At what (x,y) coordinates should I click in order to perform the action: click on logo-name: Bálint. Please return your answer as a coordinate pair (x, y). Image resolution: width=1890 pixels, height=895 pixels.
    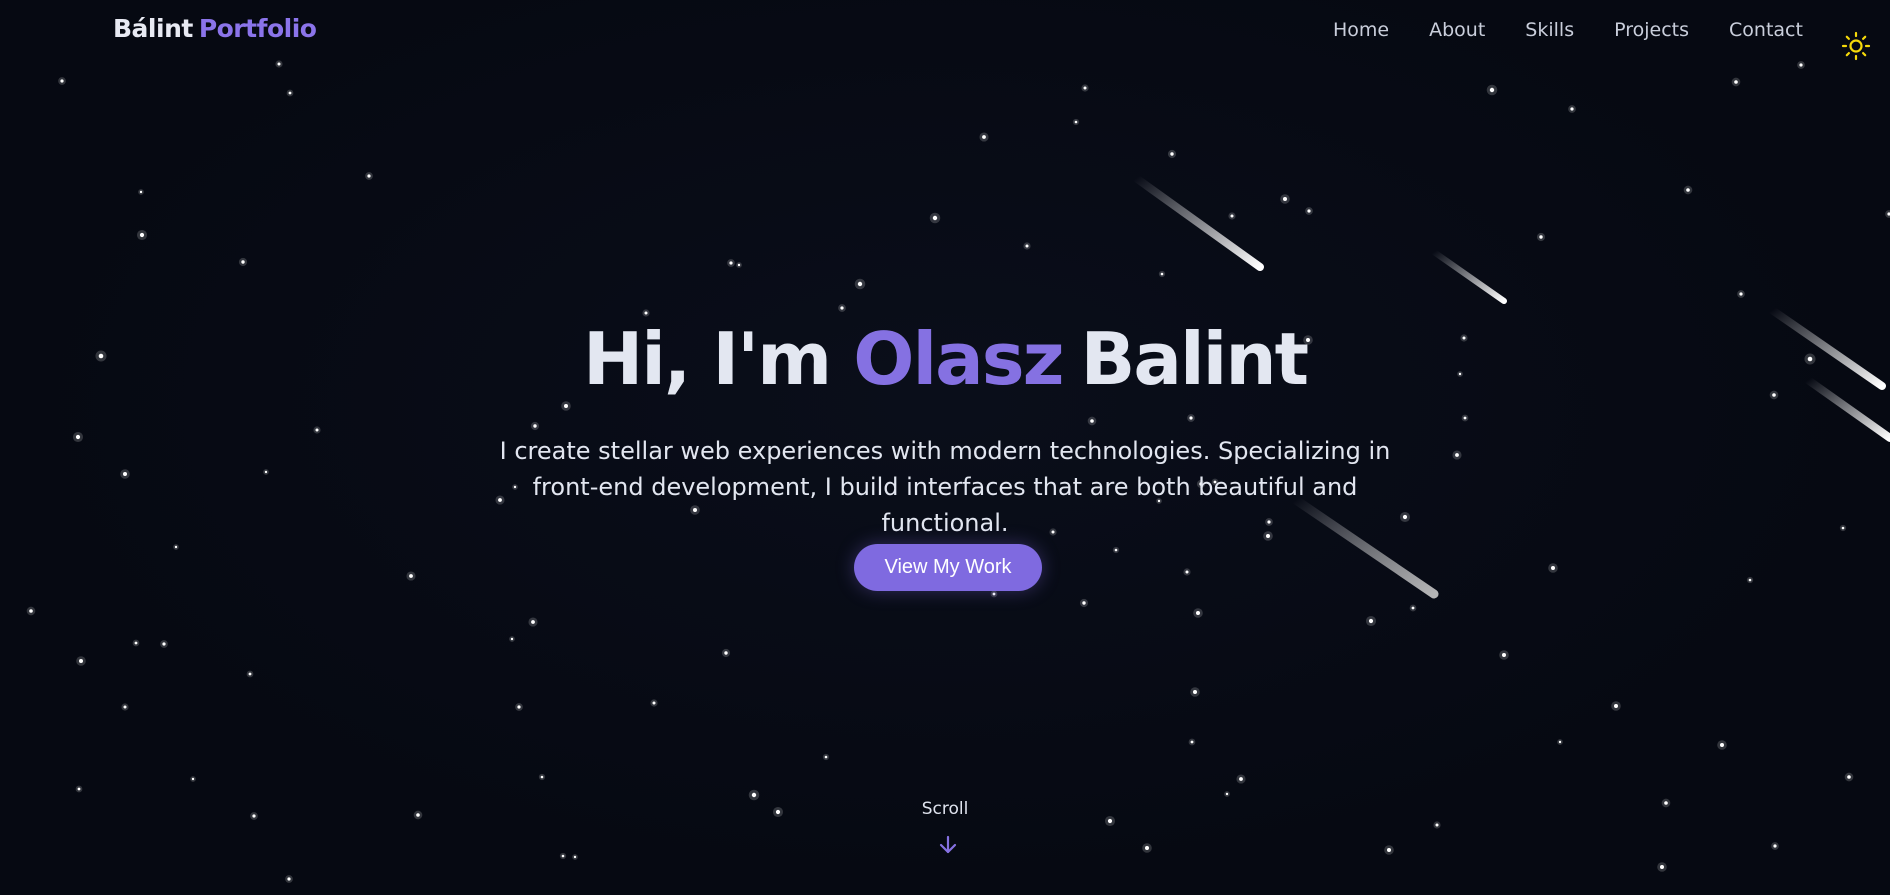
    Looking at the image, I should click on (153, 28).